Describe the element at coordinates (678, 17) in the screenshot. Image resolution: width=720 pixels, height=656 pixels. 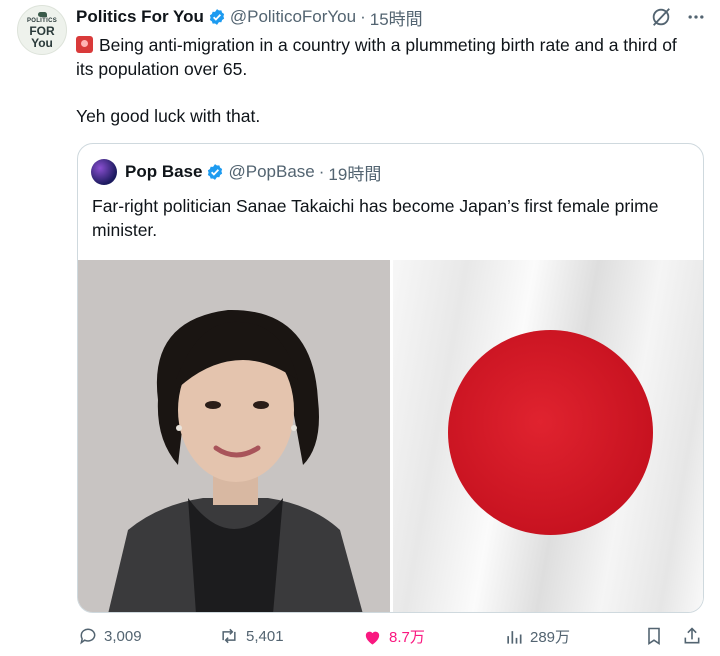
I see `tweet-top-icons` at that location.